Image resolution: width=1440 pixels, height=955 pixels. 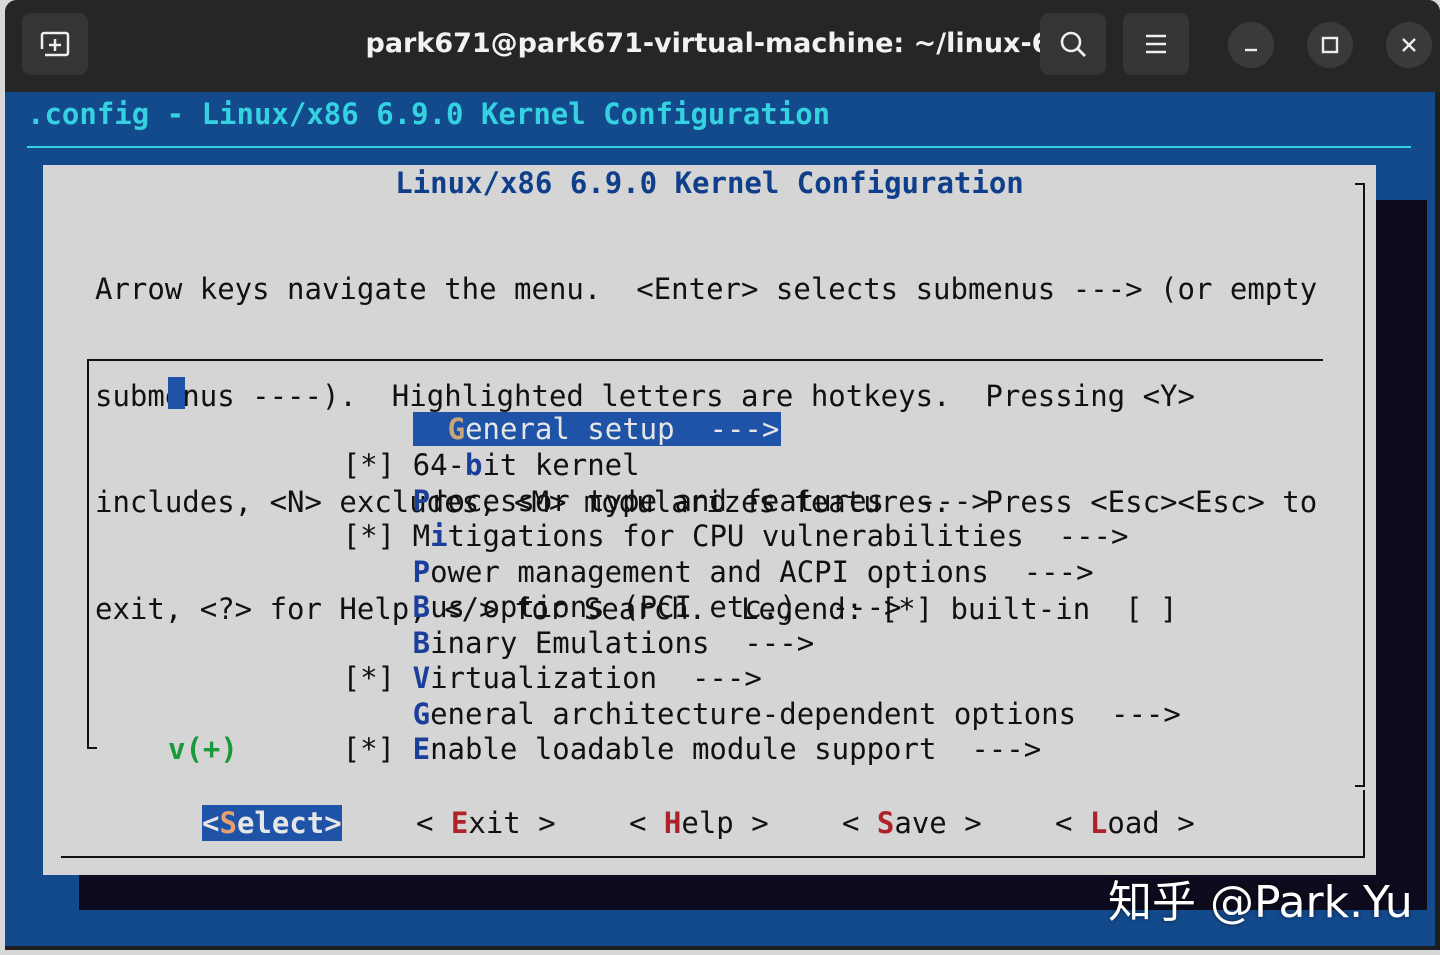 What do you see at coordinates (535, 588) in the screenshot?
I see `menu-item: Bus options (PCI etc.) --->` at bounding box center [535, 588].